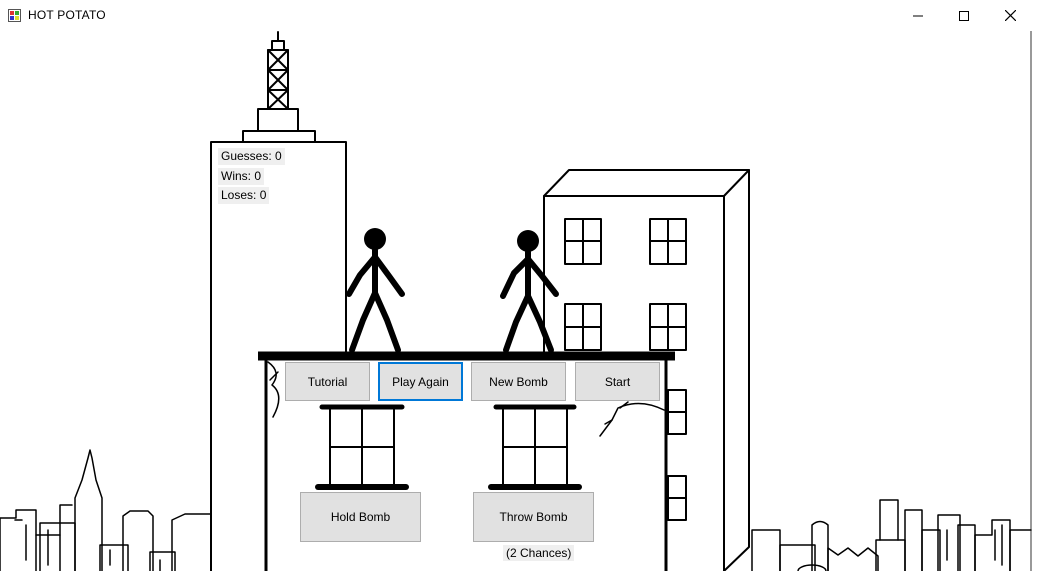 Image resolution: width=1037 pixels, height=571 pixels. What do you see at coordinates (420, 381) in the screenshot?
I see `play-again-button: Play Again` at bounding box center [420, 381].